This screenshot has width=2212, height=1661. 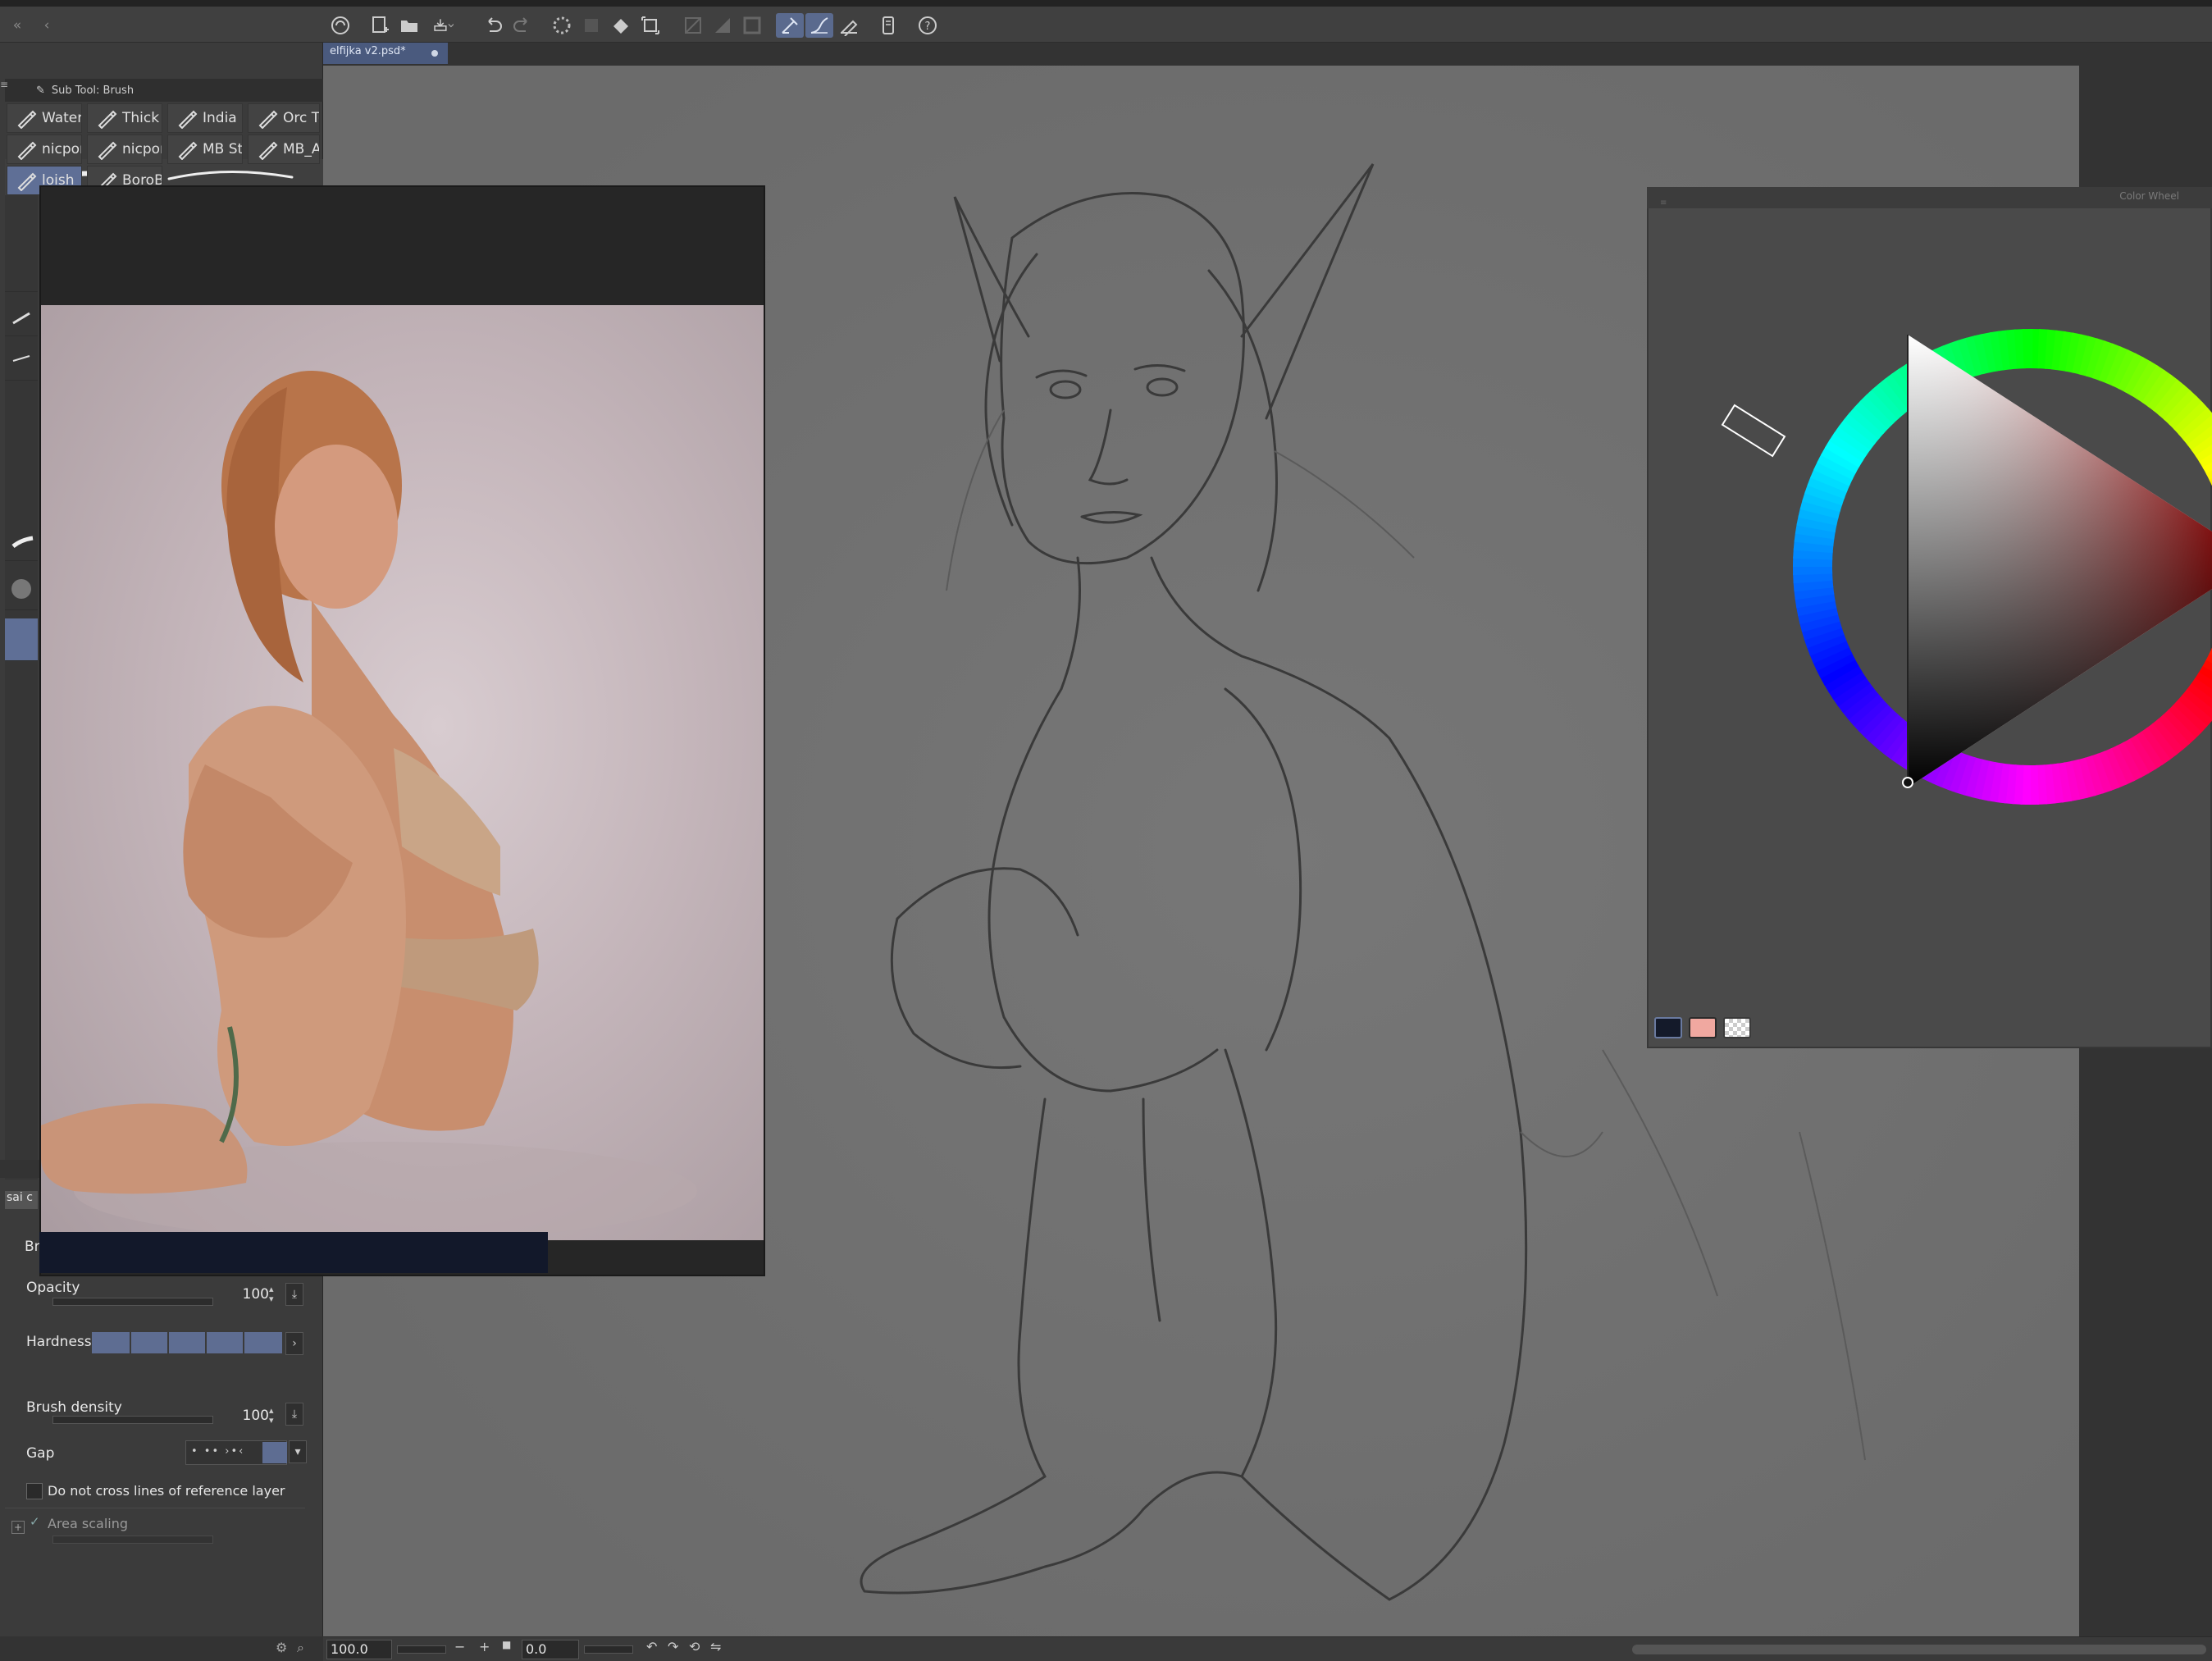 I want to click on eraser-snap-icon, so click(x=849, y=25).